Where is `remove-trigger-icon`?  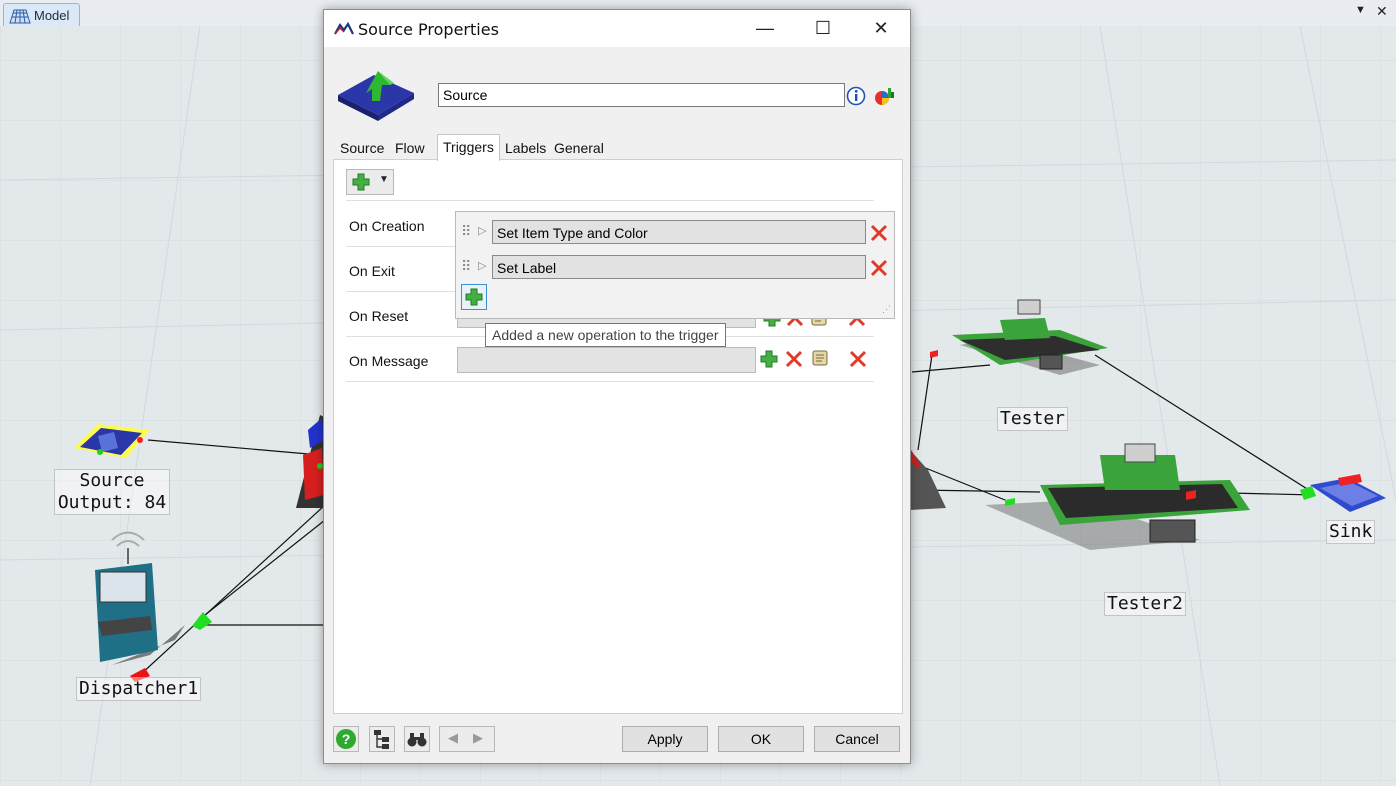 remove-trigger-icon is located at coordinates (858, 359).